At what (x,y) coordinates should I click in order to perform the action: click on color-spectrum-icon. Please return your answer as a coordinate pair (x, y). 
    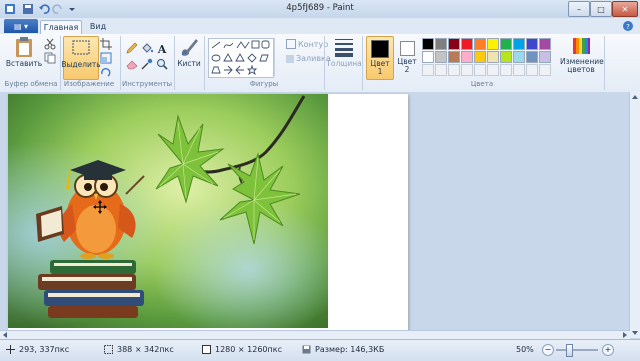
    Looking at the image, I should click on (581, 46).